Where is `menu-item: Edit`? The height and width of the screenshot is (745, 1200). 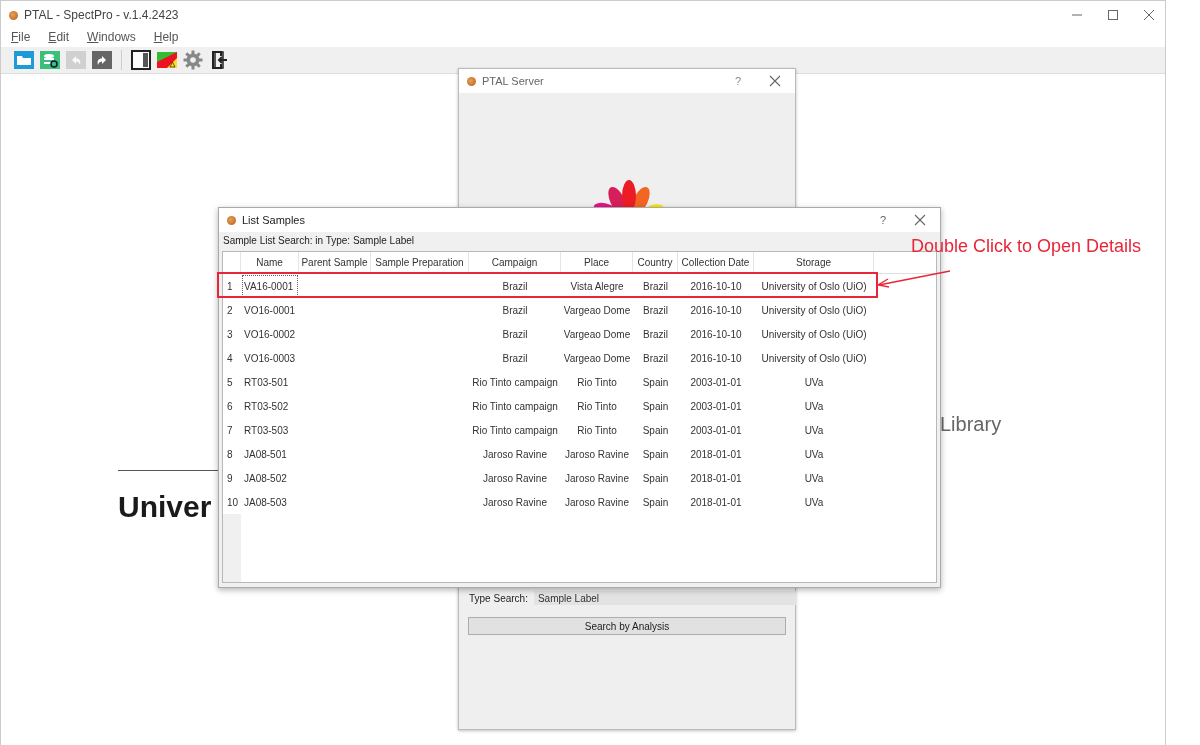
menu-item: Edit is located at coordinates (59, 37).